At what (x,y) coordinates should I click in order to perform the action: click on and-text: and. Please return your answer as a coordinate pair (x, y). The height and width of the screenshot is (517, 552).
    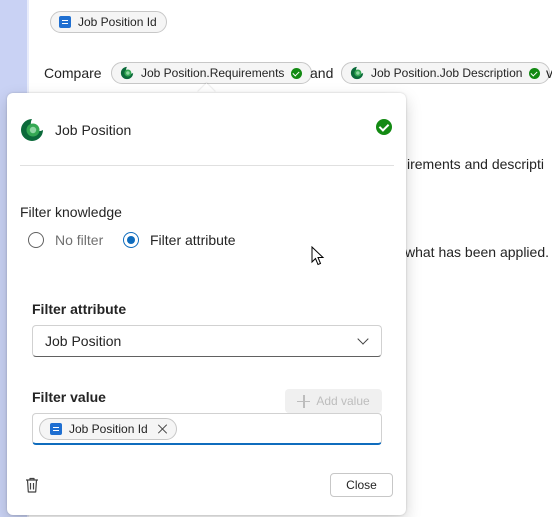
    Looking at the image, I should click on (322, 73).